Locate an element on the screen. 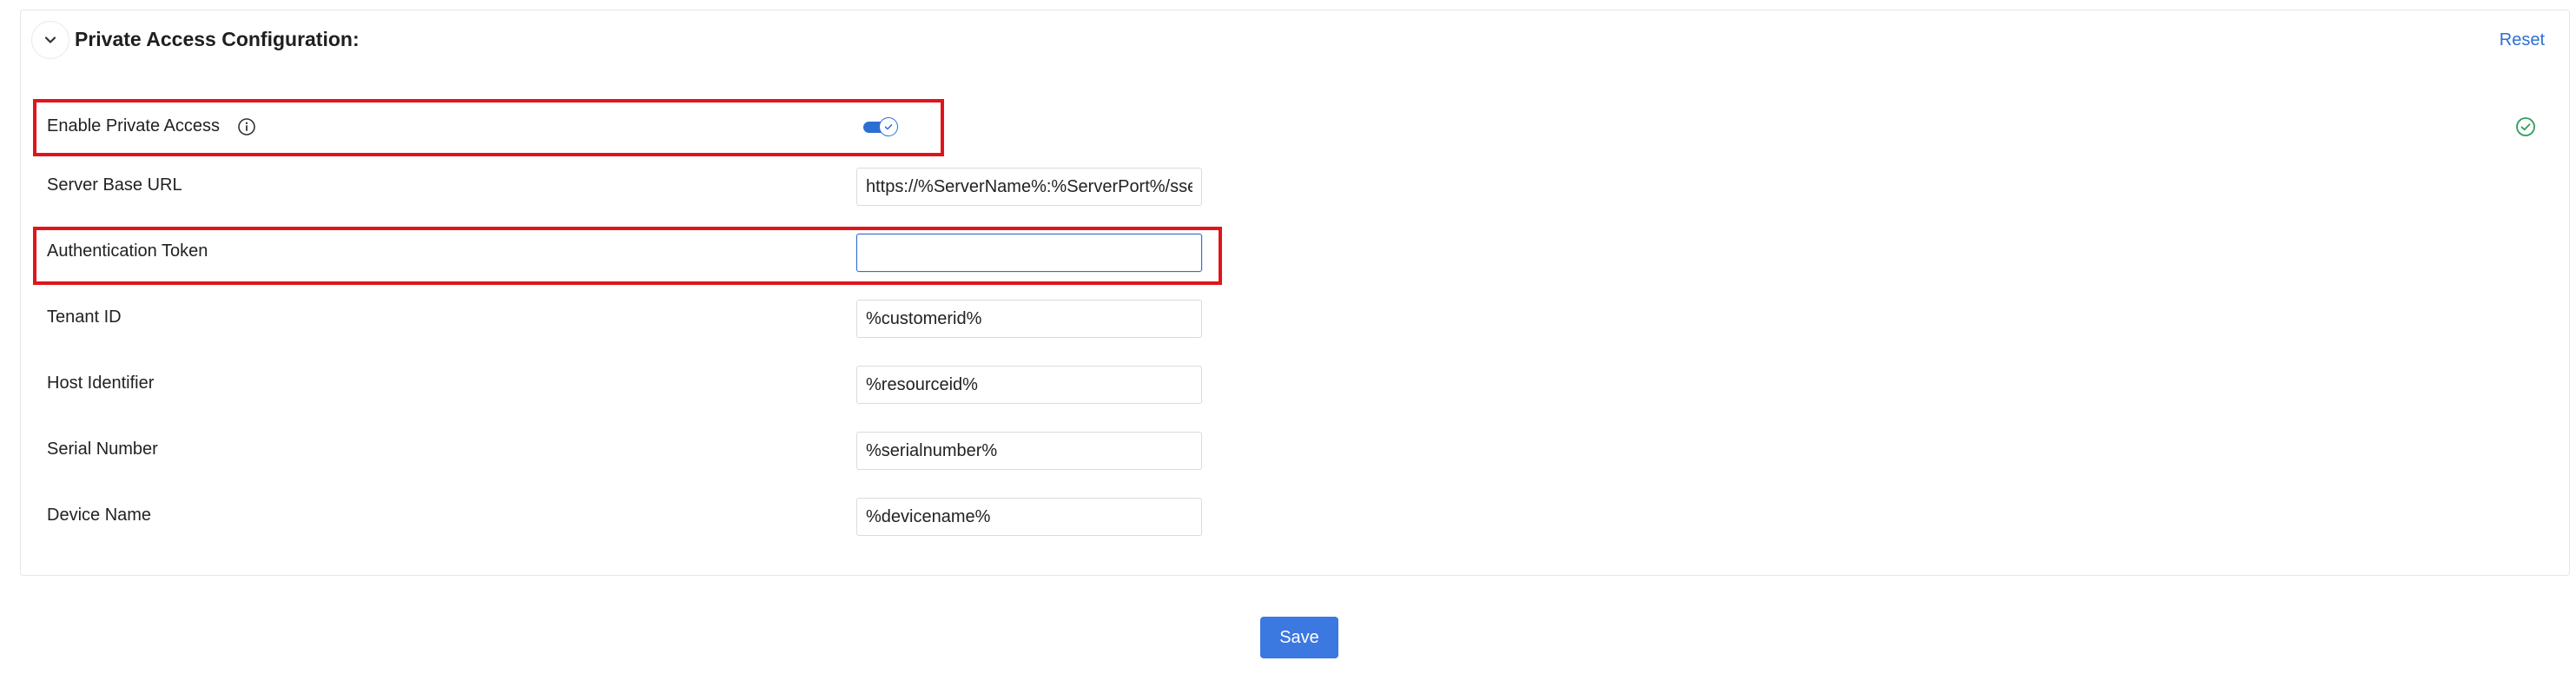  host-identifier-input is located at coordinates (1029, 385).